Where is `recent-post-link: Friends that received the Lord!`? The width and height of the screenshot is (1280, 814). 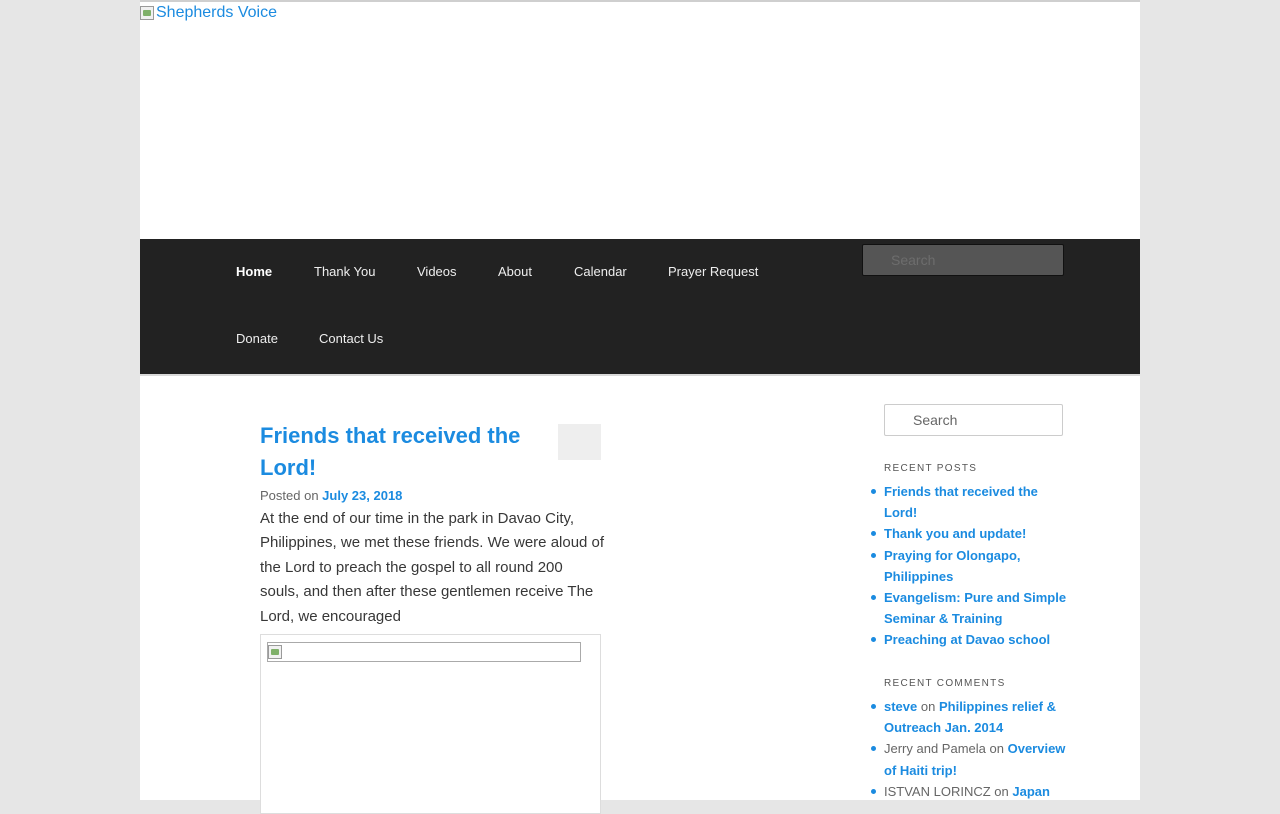 recent-post-link: Friends that received the Lord! is located at coordinates (961, 502).